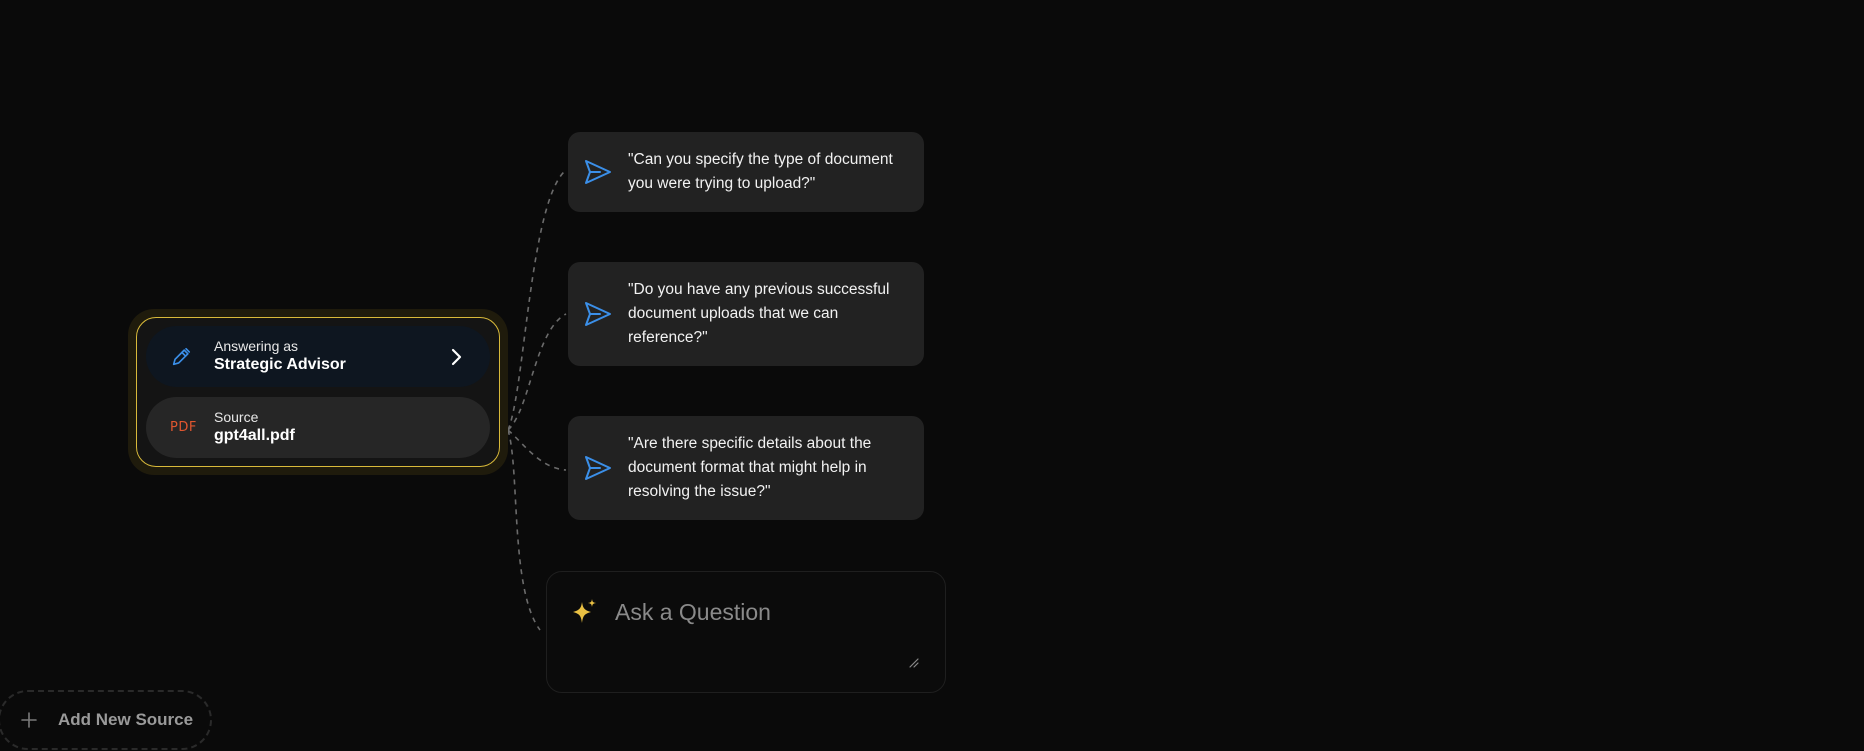  I want to click on pdf-icon: PDF, so click(185, 427).